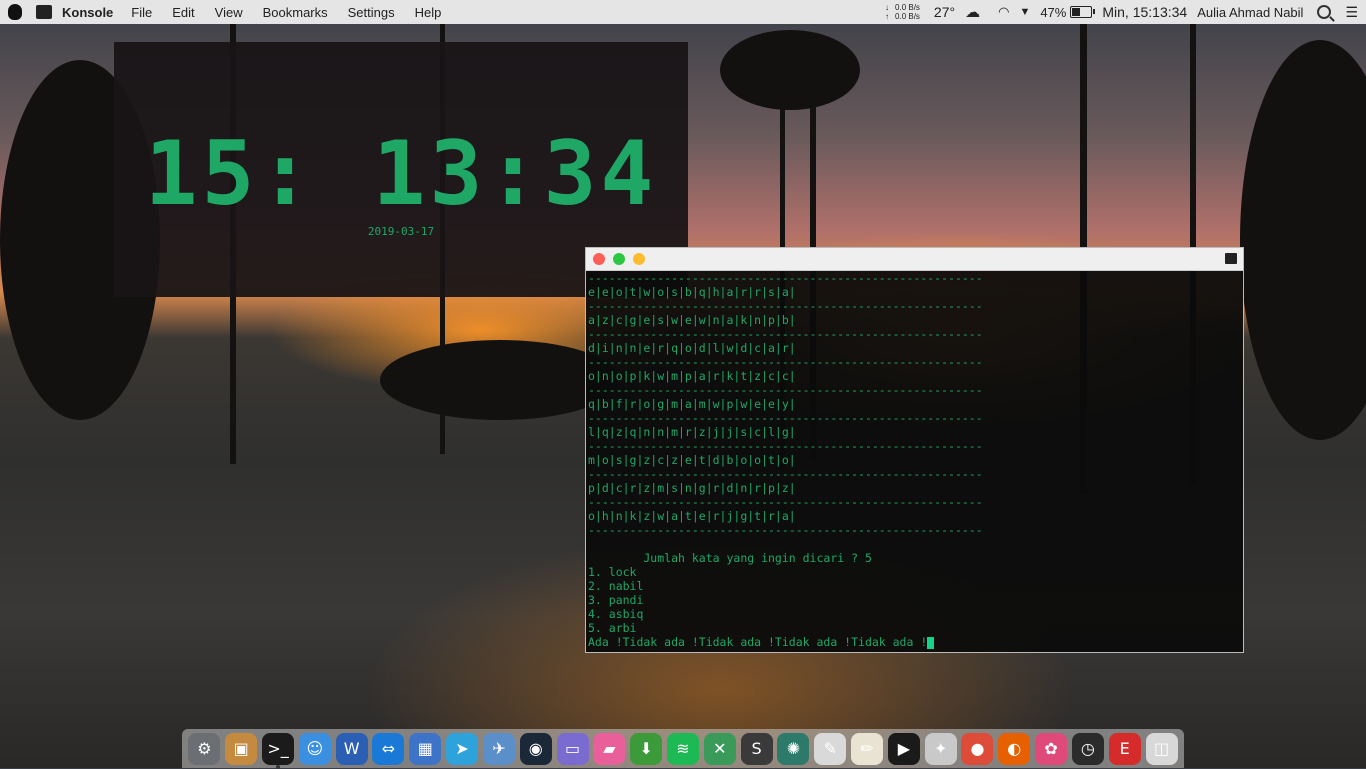 The width and height of the screenshot is (1366, 769). What do you see at coordinates (572, 748) in the screenshot?
I see `gameboy-icon: ▭` at bounding box center [572, 748].